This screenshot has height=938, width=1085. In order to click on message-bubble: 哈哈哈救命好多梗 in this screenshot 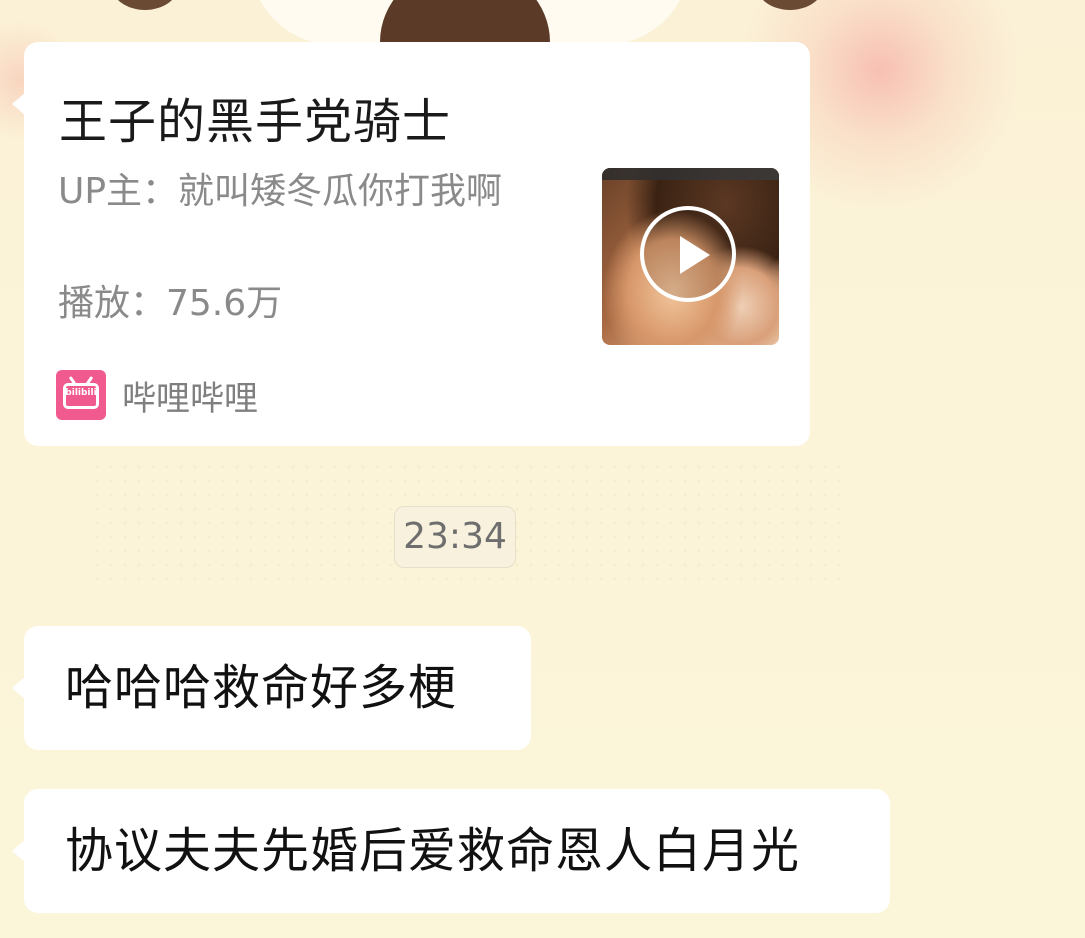, I will do `click(271, 688)`.